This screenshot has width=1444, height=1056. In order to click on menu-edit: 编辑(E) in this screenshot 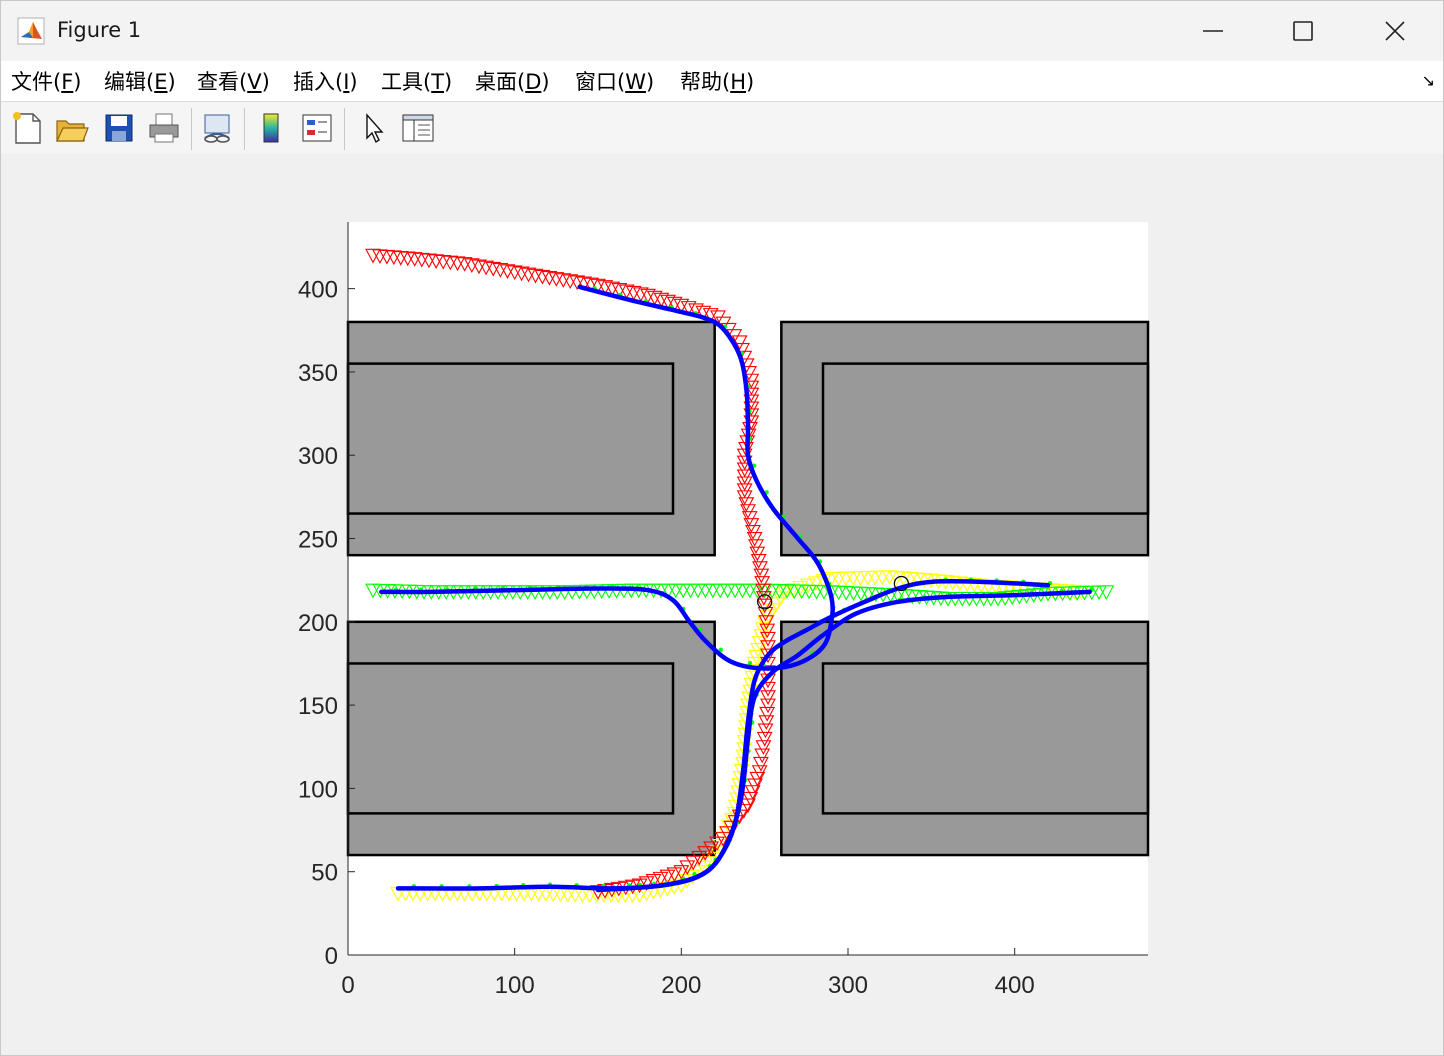, I will do `click(140, 81)`.